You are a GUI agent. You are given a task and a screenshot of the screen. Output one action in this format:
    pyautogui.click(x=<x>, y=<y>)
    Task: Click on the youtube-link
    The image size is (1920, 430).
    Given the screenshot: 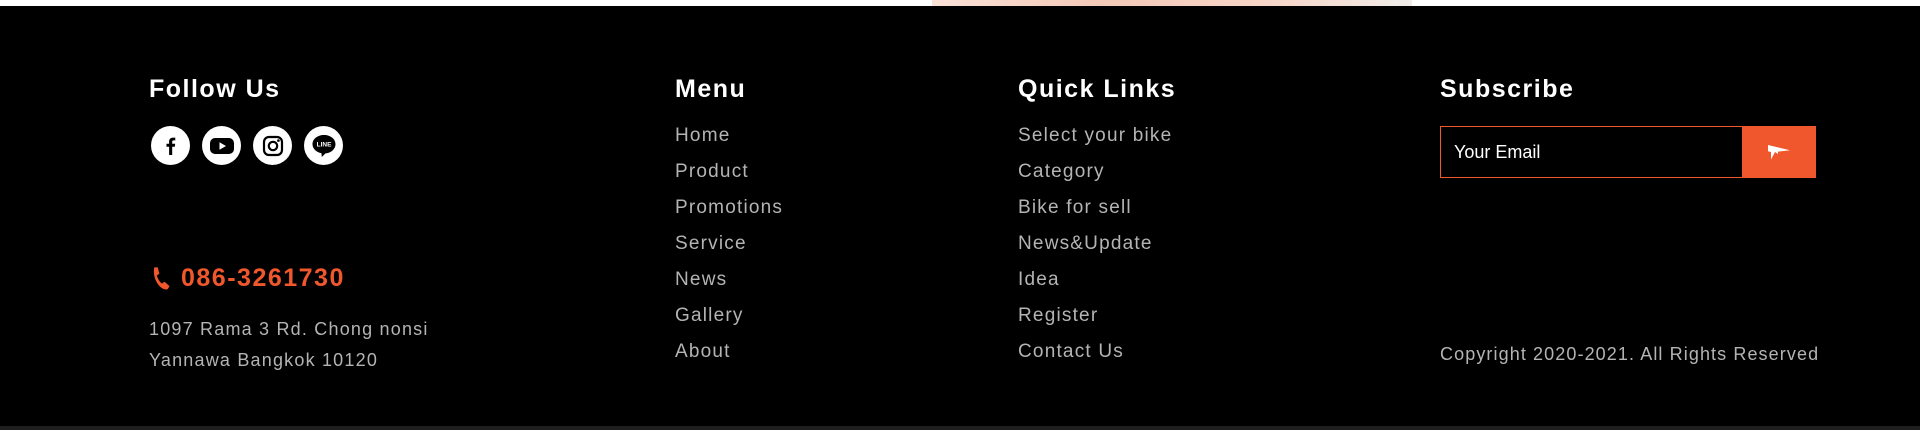 What is the action you would take?
    pyautogui.click(x=221, y=145)
    